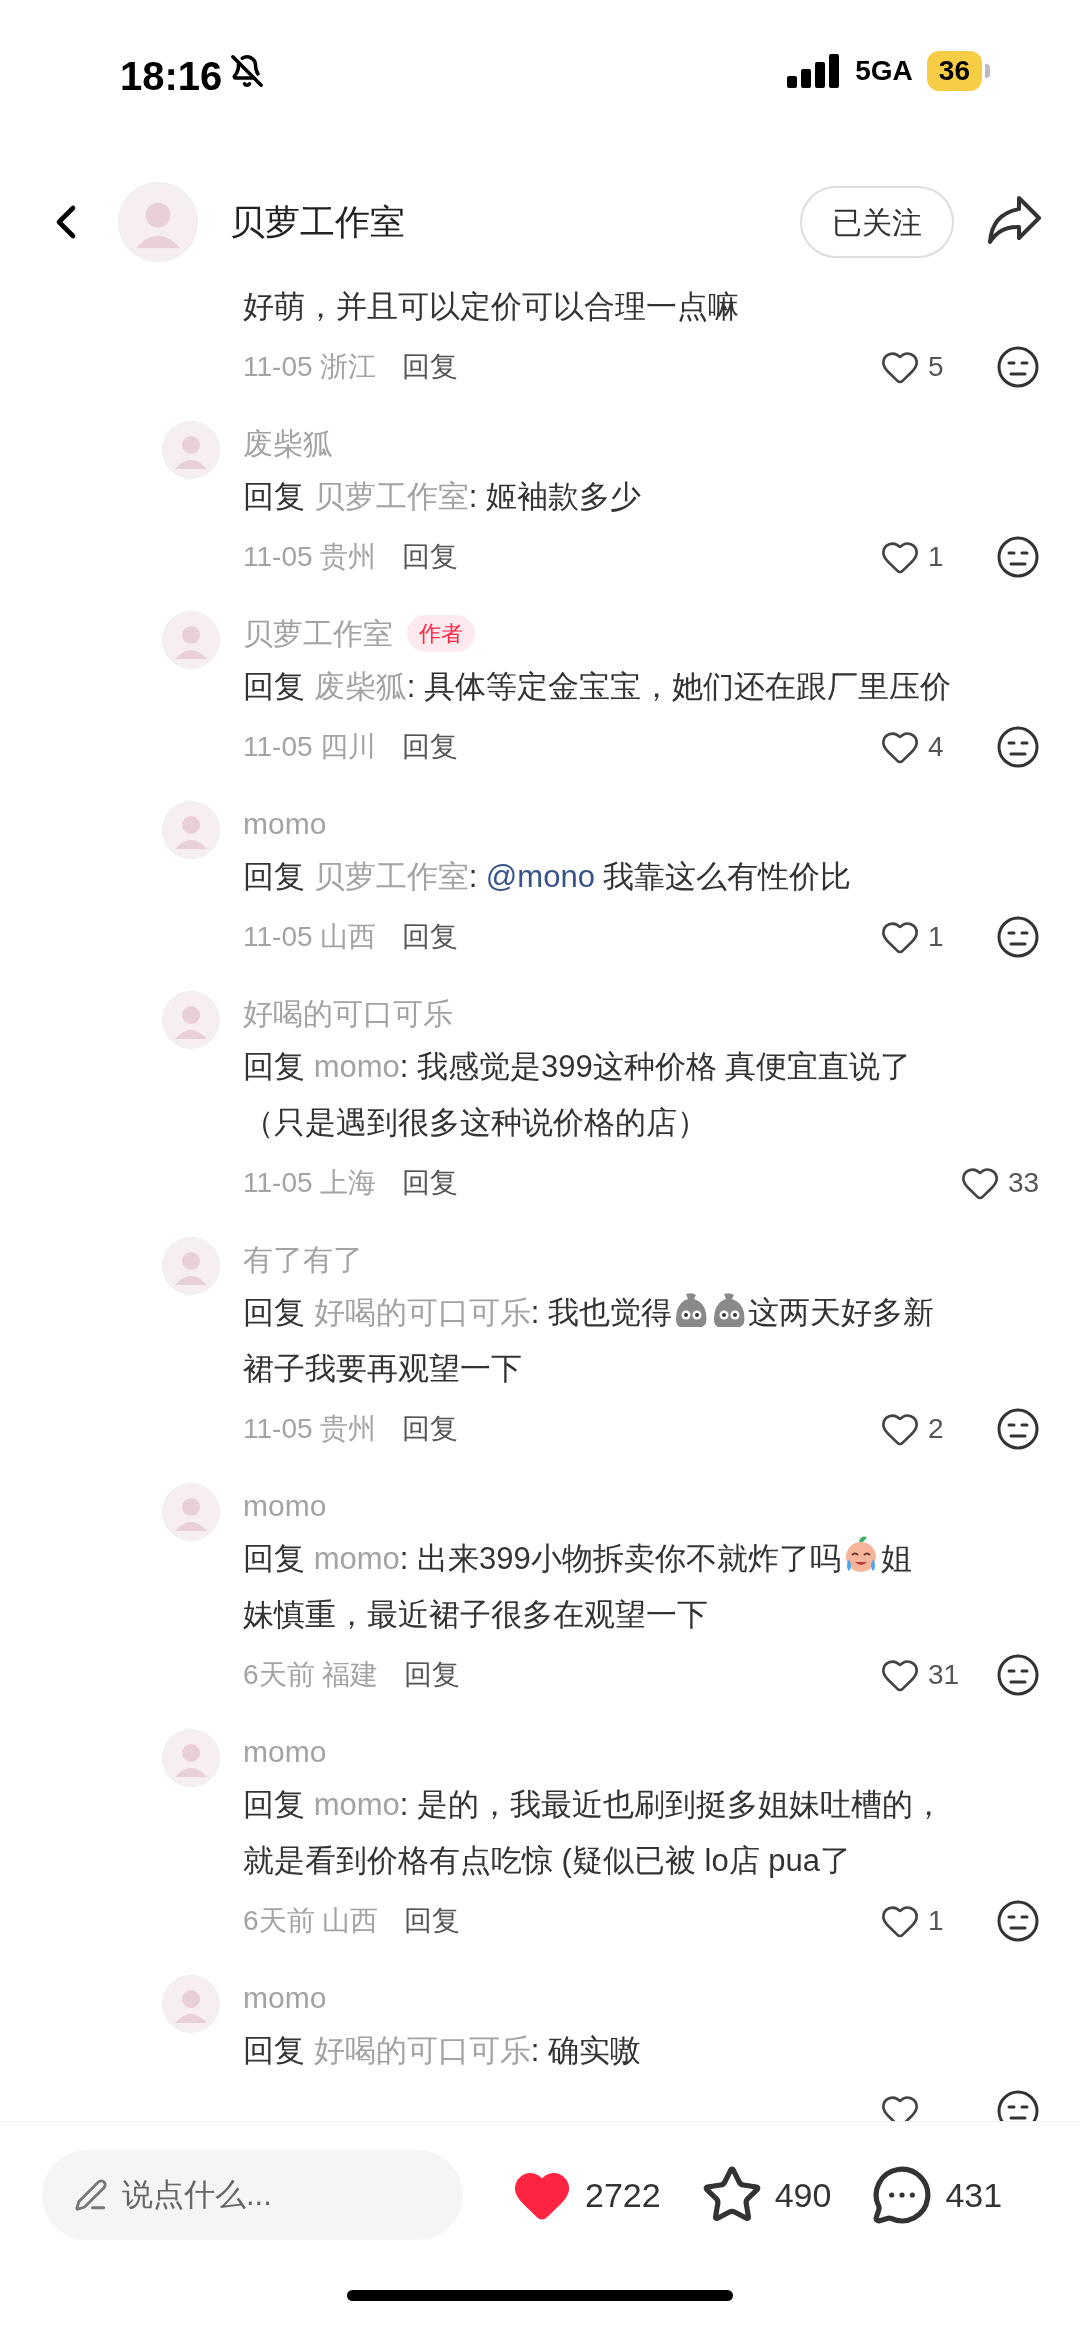  What do you see at coordinates (441, 633) in the screenshot?
I see `author-badge: 作者` at bounding box center [441, 633].